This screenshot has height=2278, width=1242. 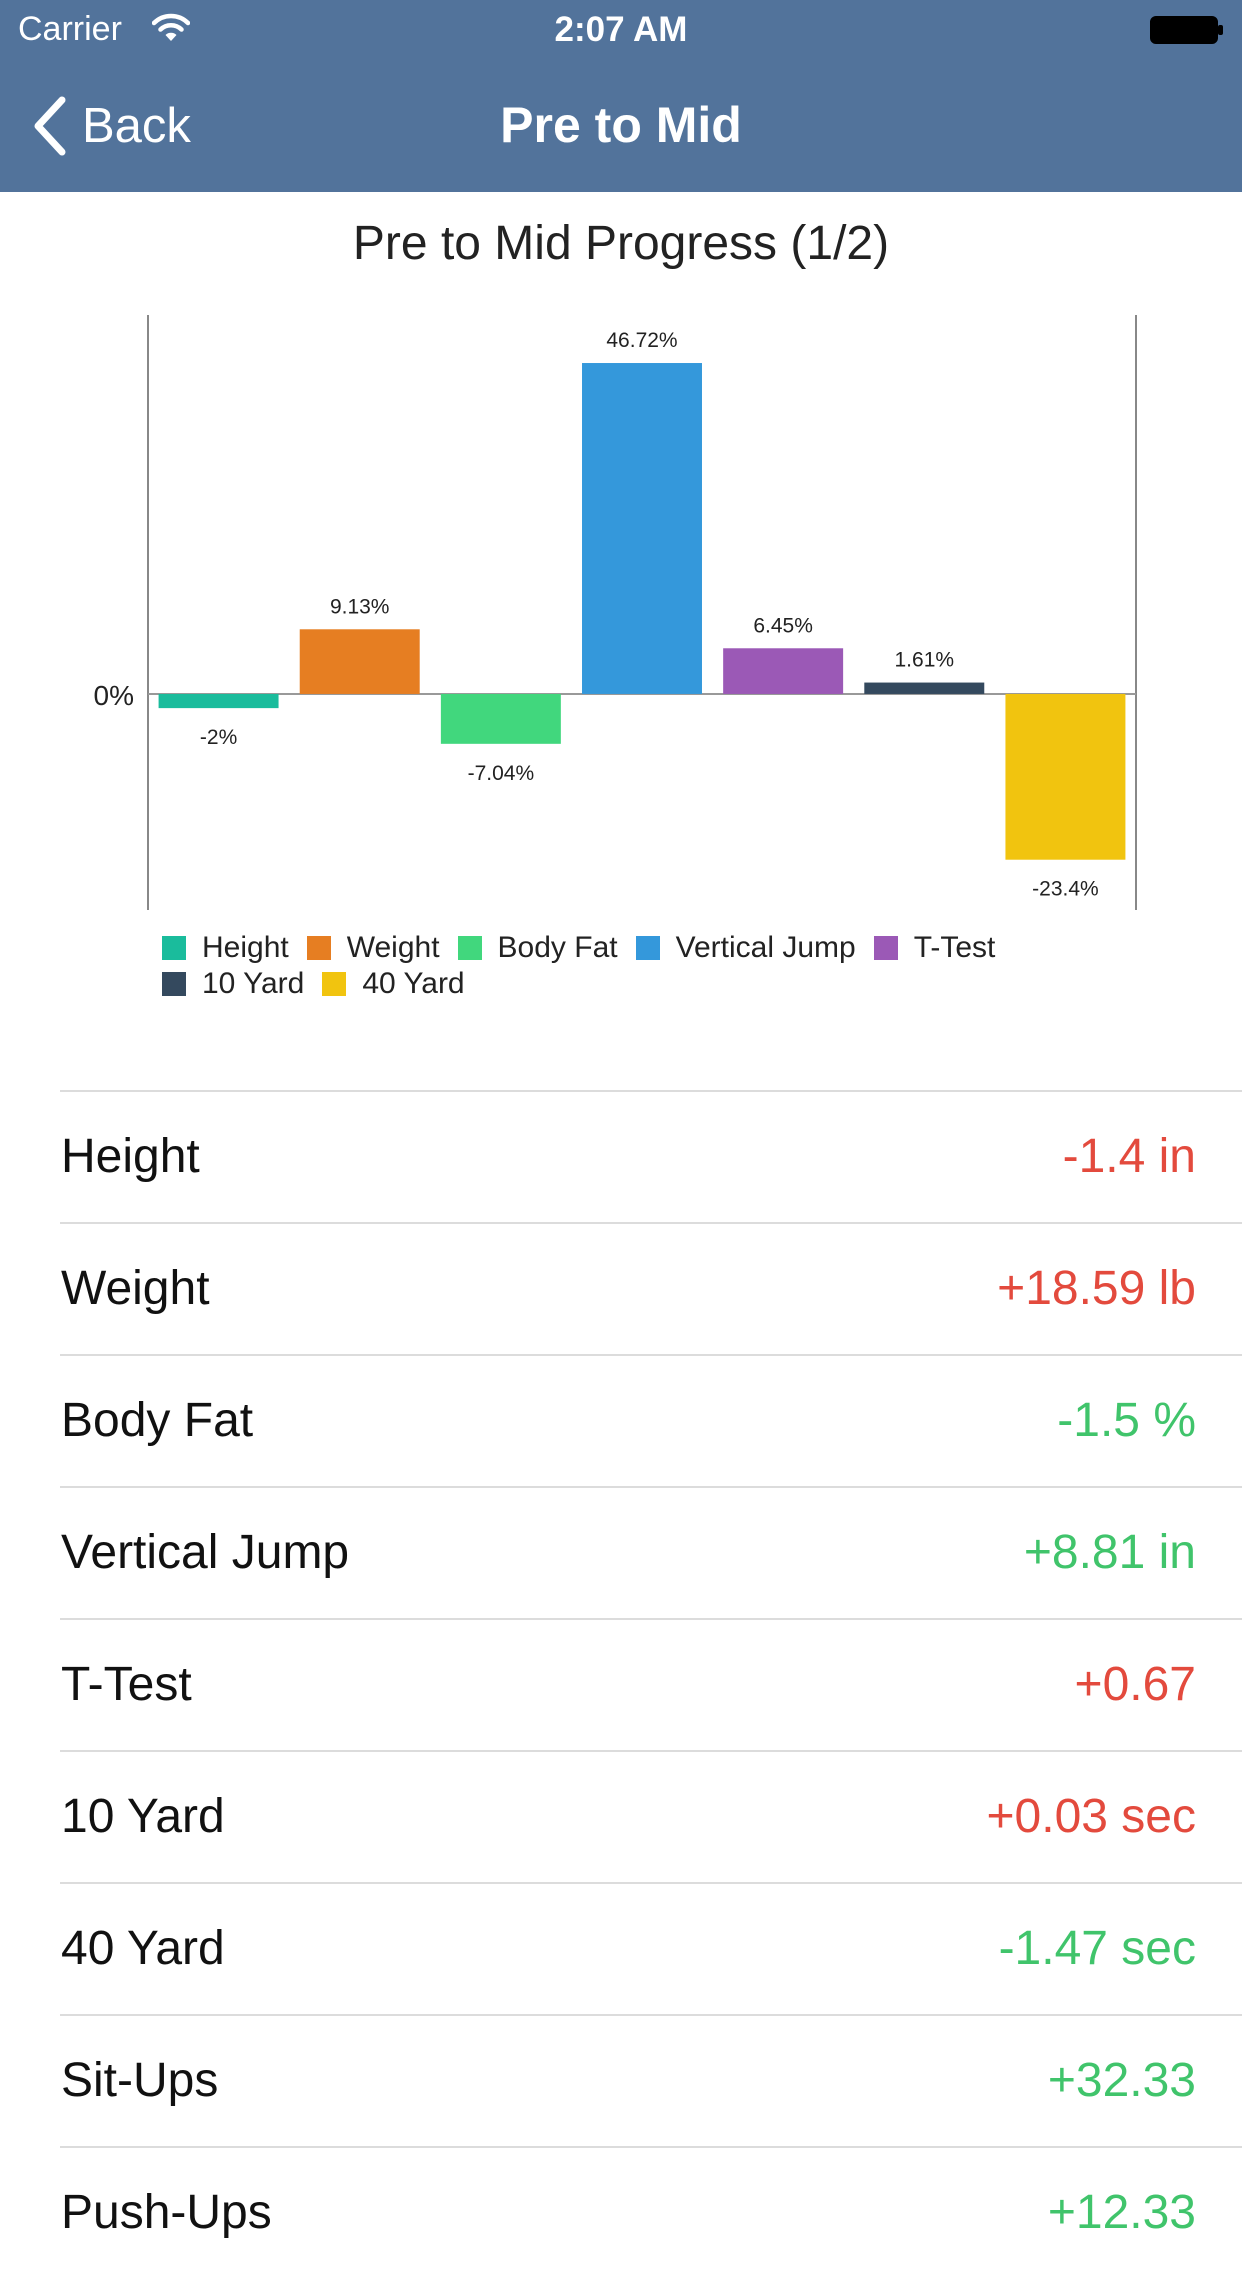 I want to click on bar-10-yard, so click(x=924, y=688).